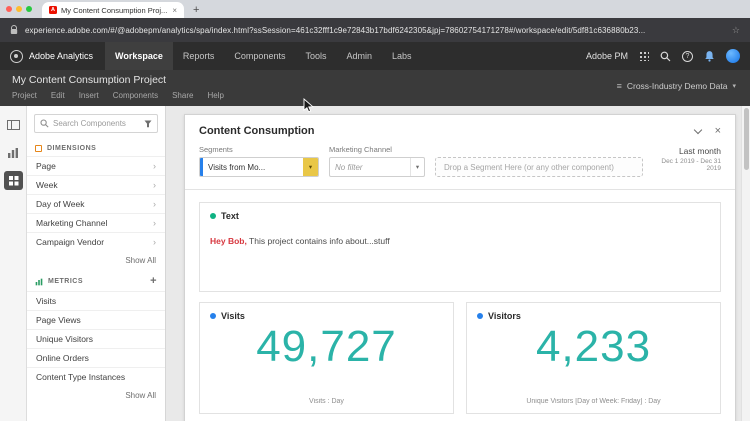 The width and height of the screenshot is (750, 421). I want to click on dimension-item-page: Page ›, so click(96, 165).